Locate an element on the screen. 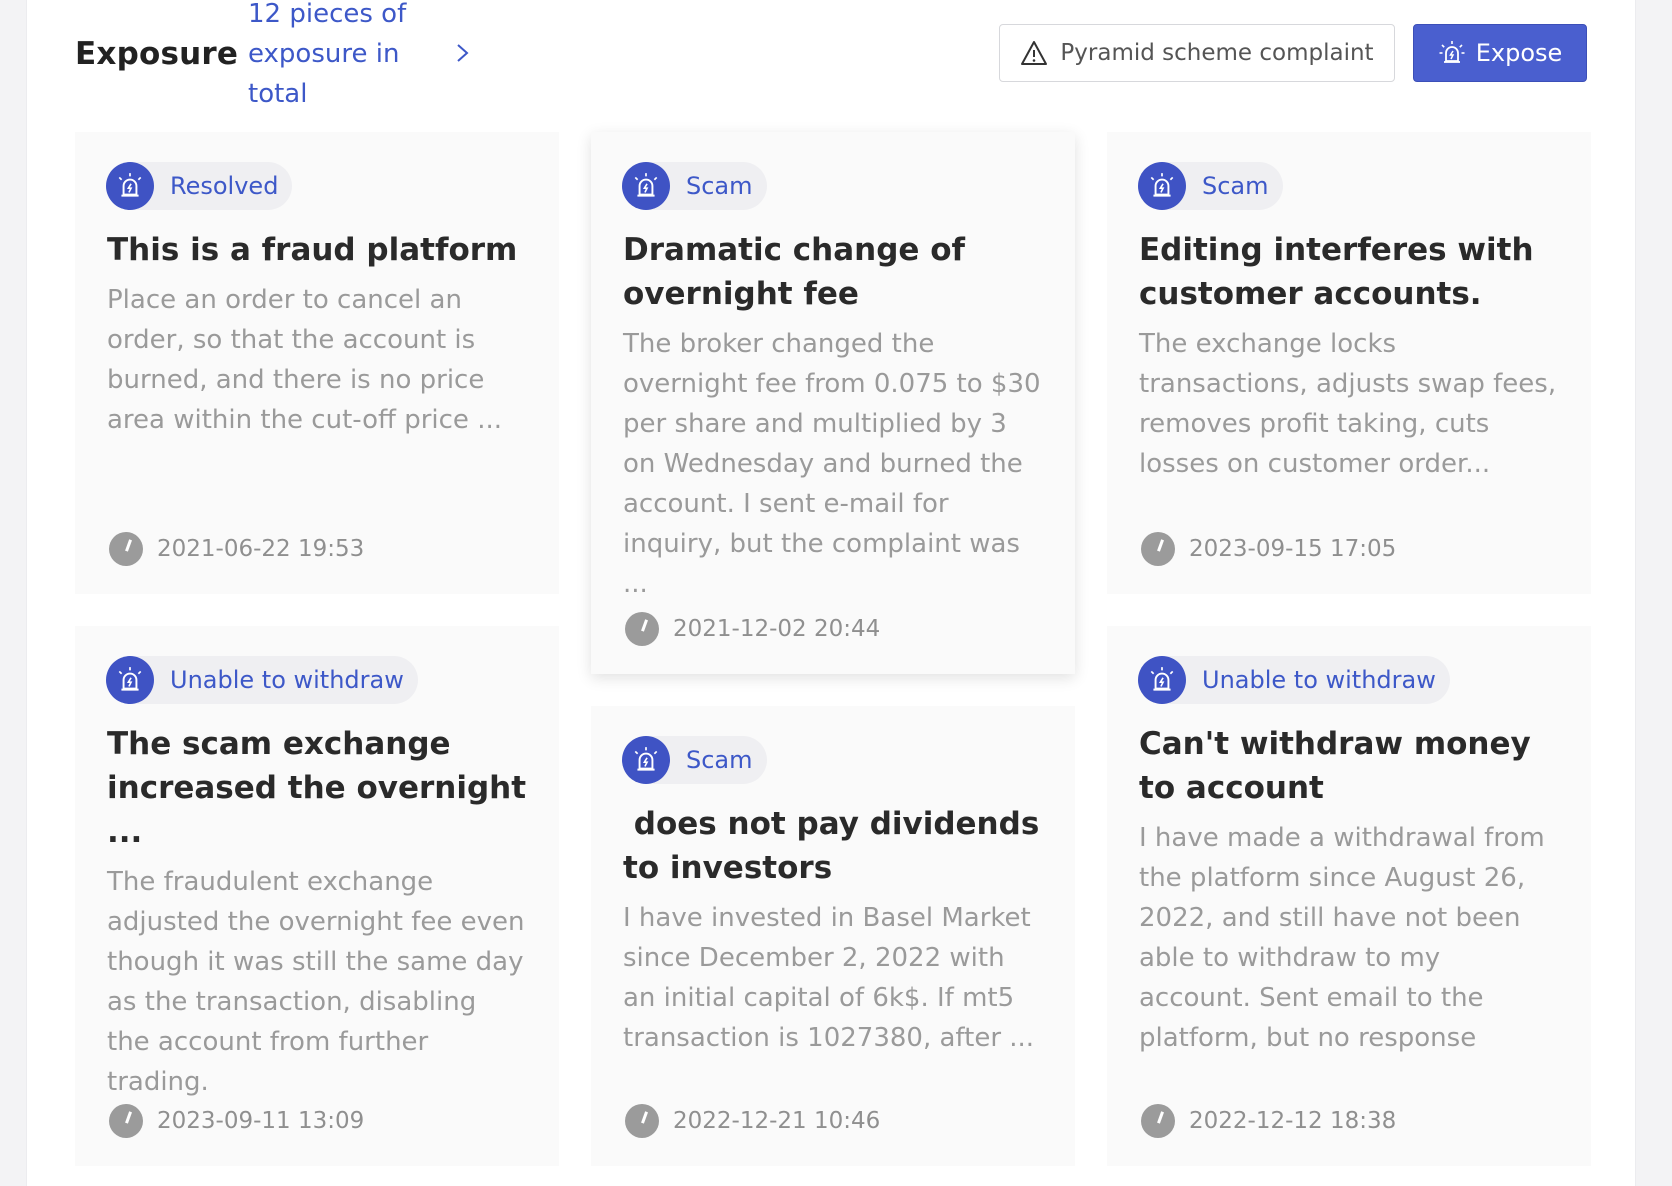 This screenshot has width=1672, height=1186. card-time-text: 2021-06-22 19:53 is located at coordinates (261, 549).